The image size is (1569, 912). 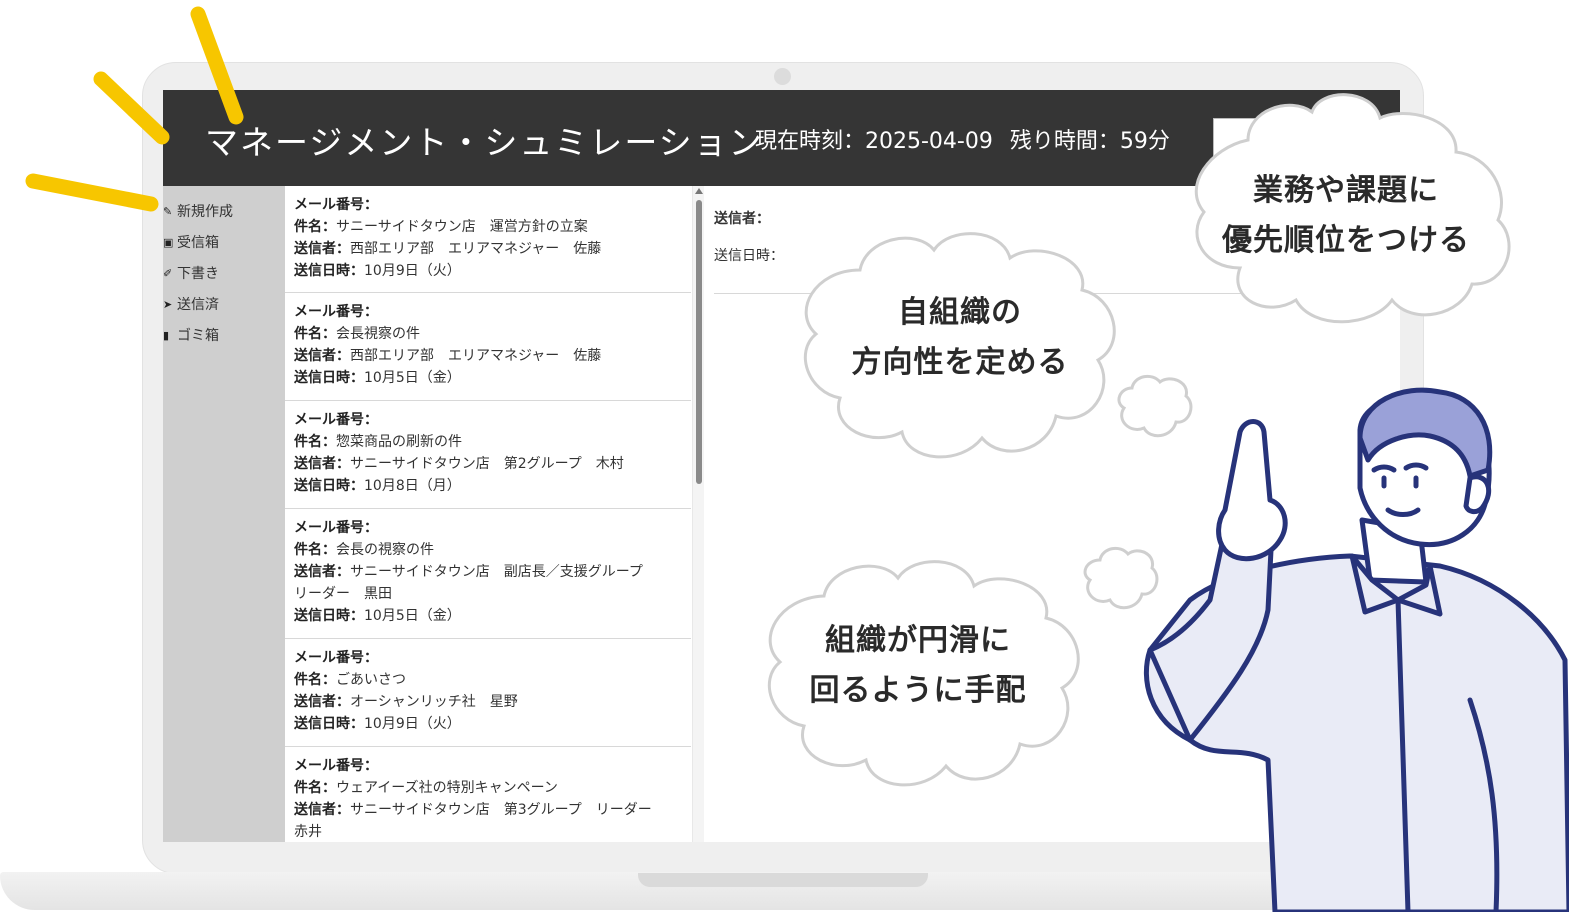 What do you see at coordinates (918, 665) in the screenshot?
I see `bubble-text-arrange: 組織が円滑に 回るように手配` at bounding box center [918, 665].